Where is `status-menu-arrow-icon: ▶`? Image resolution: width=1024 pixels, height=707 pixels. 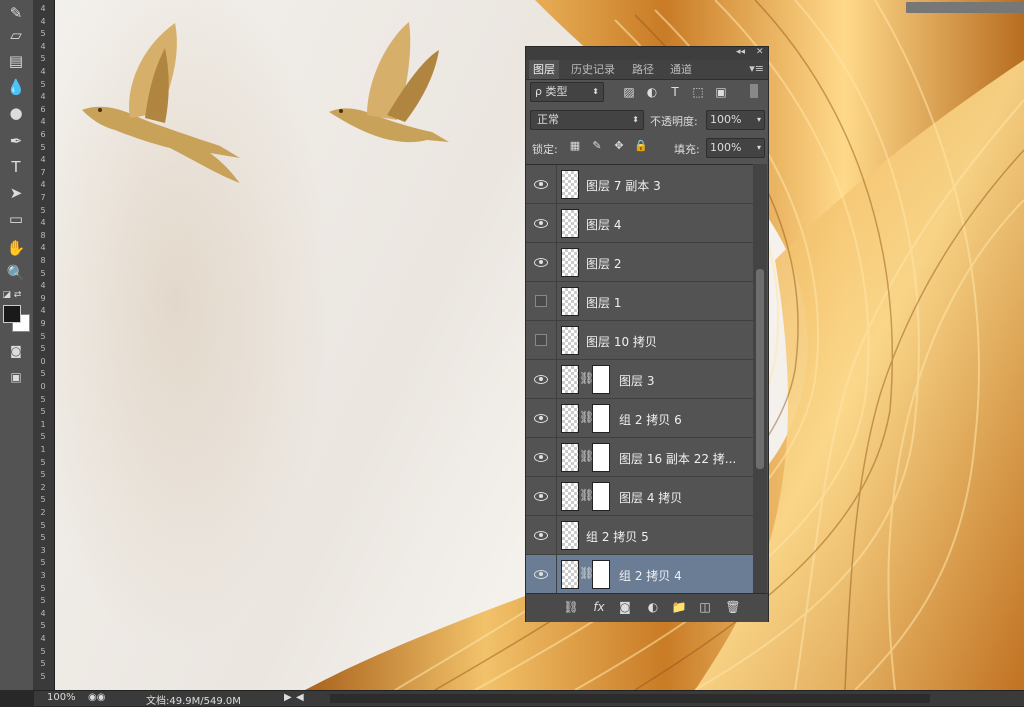
status-menu-arrow-icon: ▶ is located at coordinates (288, 697).